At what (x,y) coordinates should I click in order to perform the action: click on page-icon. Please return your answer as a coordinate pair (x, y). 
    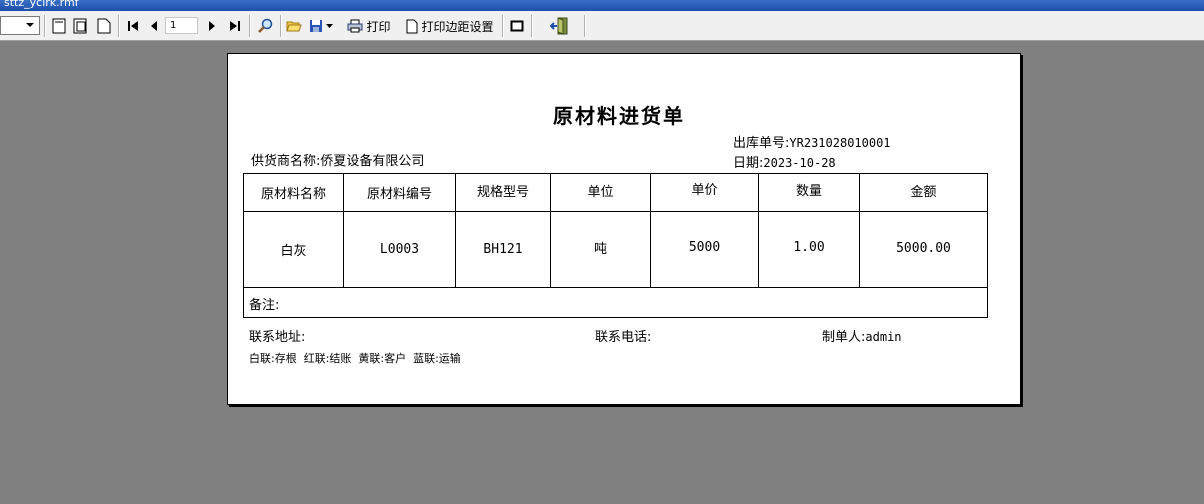
    Looking at the image, I should click on (104, 26).